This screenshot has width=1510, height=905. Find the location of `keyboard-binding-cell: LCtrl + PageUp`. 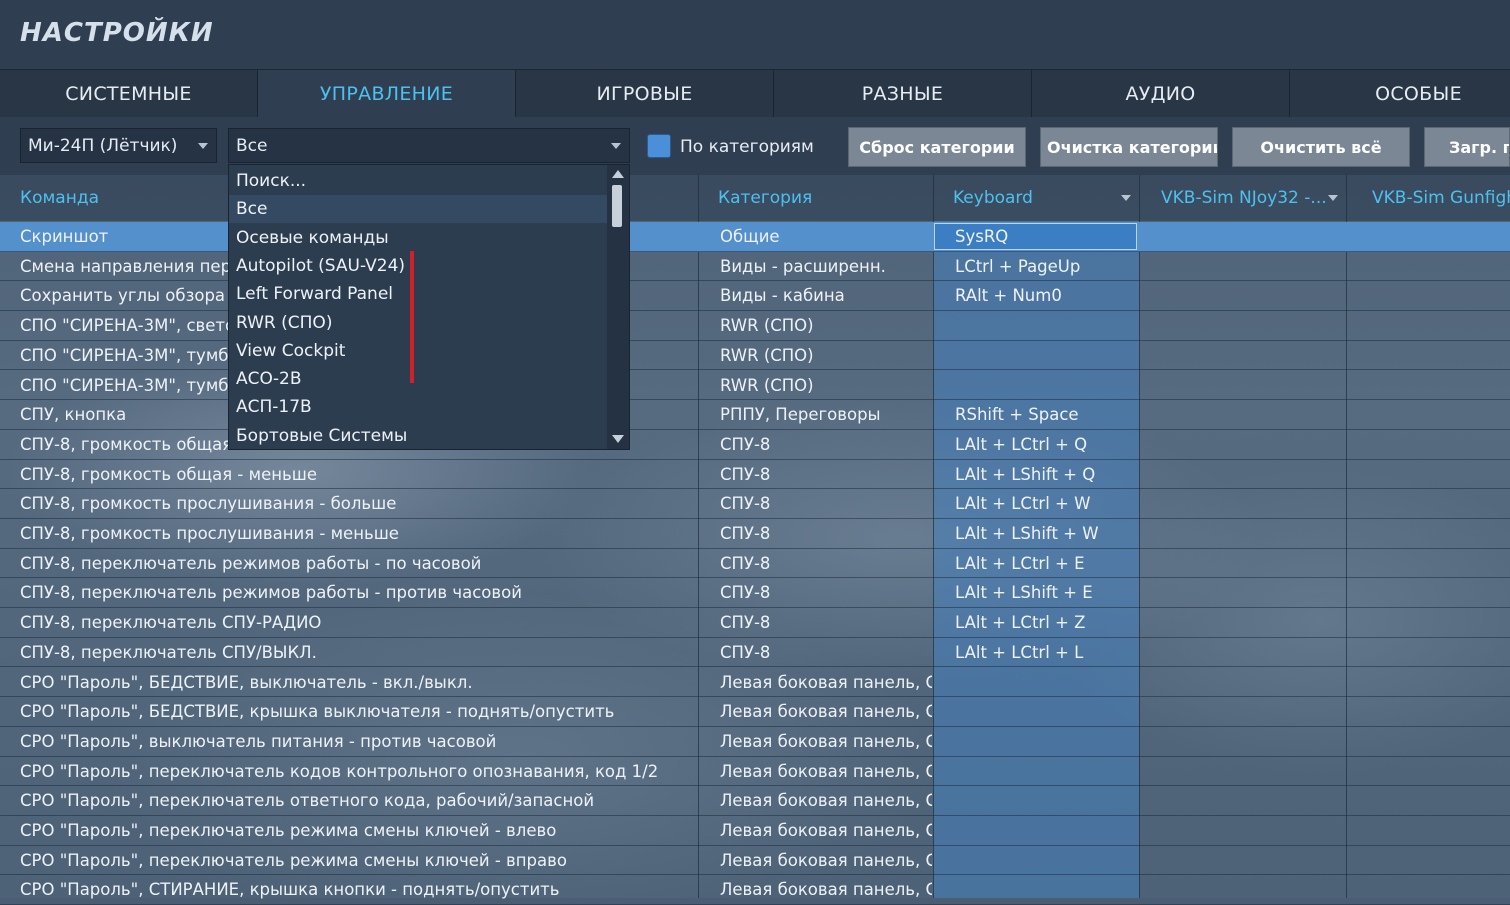

keyboard-binding-cell: LCtrl + PageUp is located at coordinates (1045, 266).